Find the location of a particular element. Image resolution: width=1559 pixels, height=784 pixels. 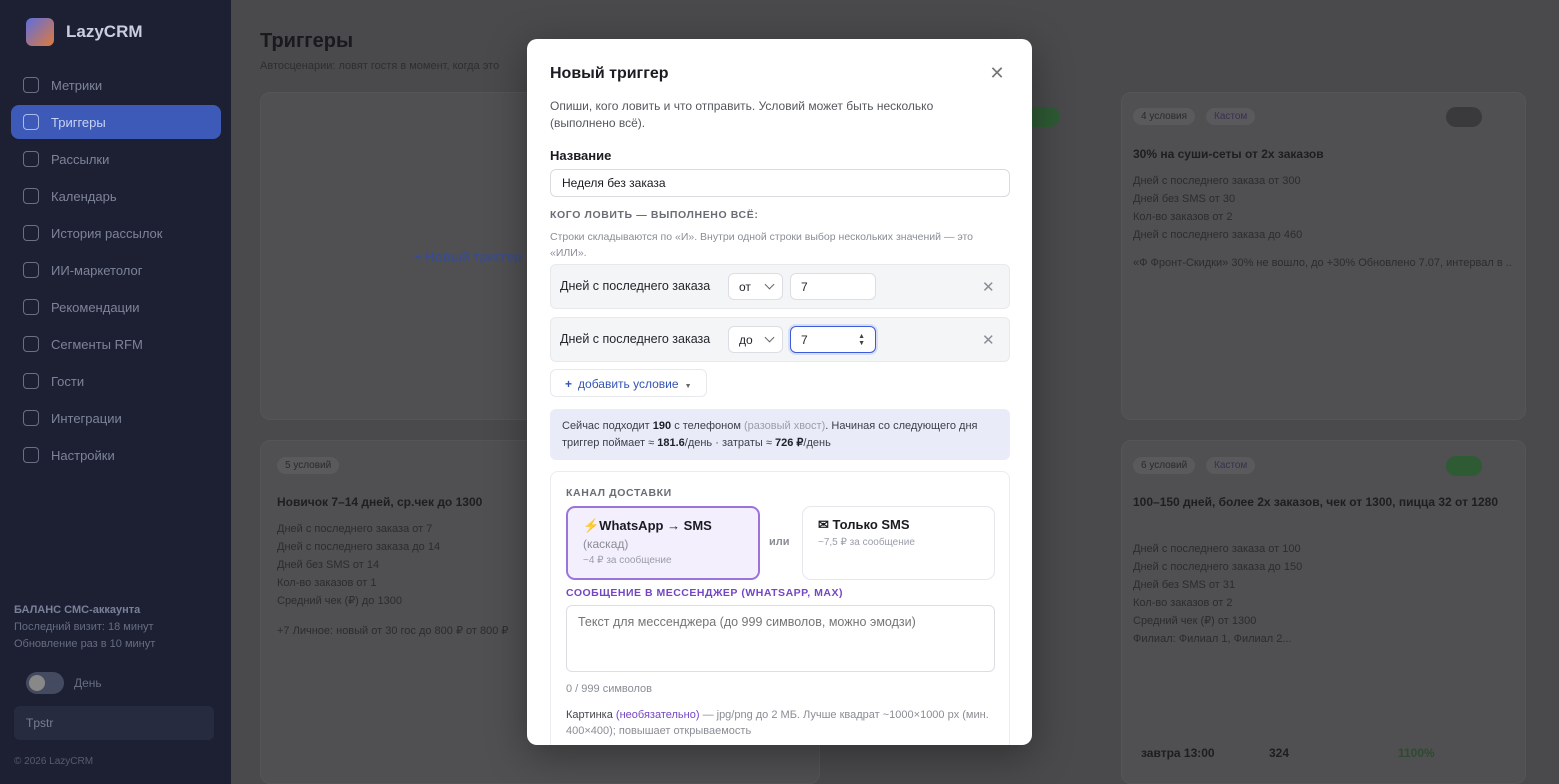

name-label: Название is located at coordinates (581, 155).